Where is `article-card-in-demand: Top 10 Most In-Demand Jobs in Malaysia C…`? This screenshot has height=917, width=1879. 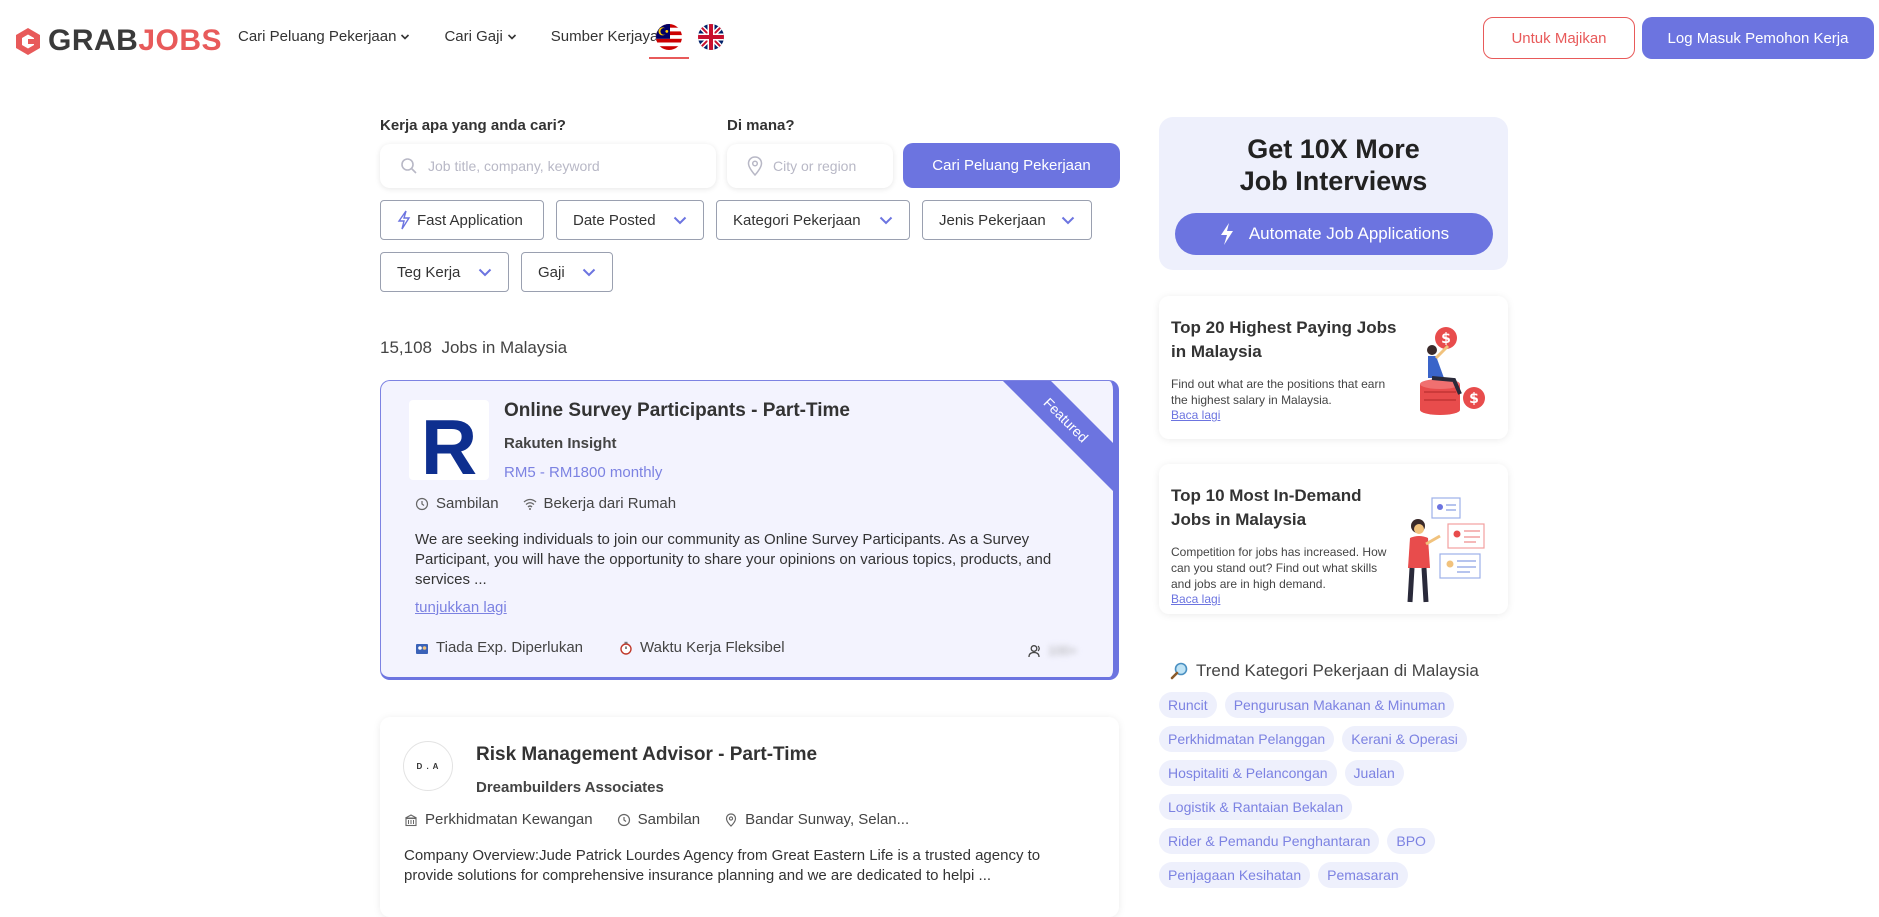 article-card-in-demand: Top 10 Most In-Demand Jobs in Malaysia C… is located at coordinates (1333, 539).